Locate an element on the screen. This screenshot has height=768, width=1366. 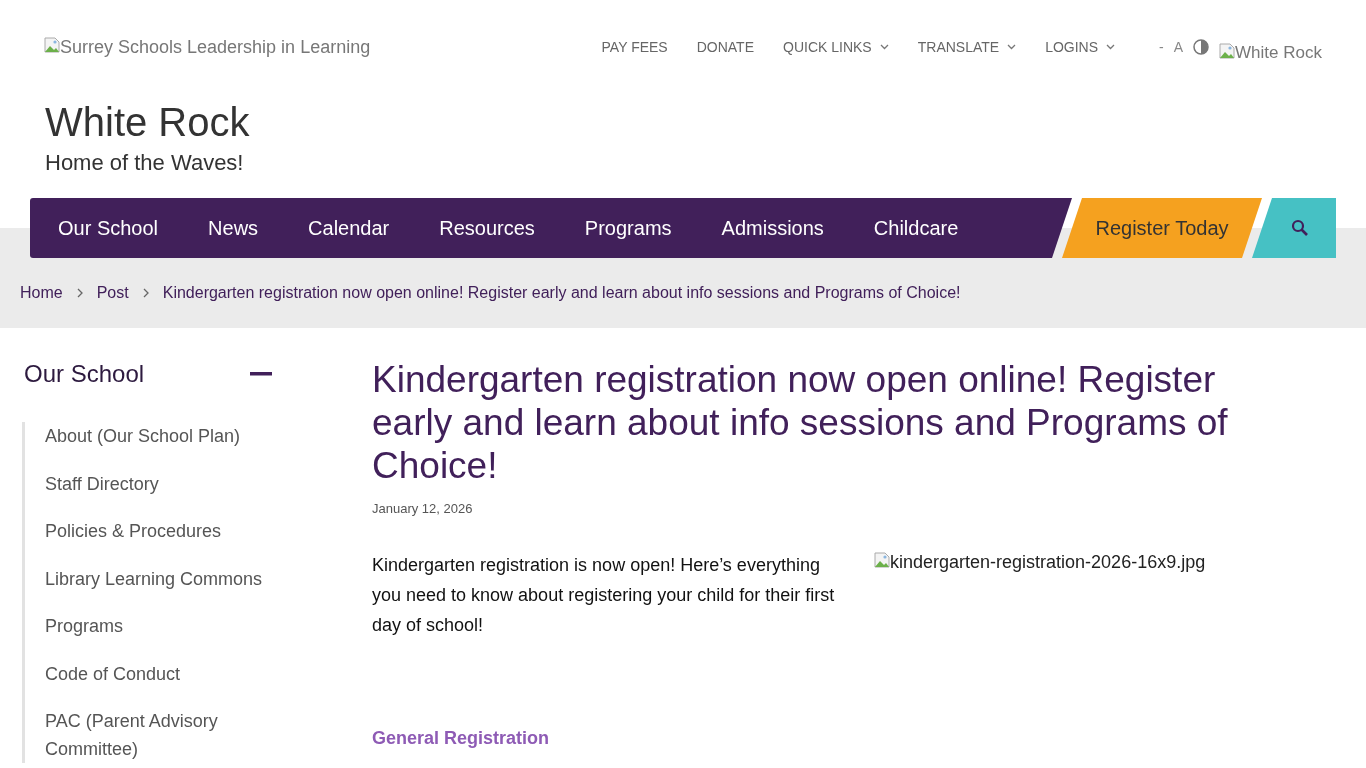
sidebar-link: Policies & Procedures is located at coordinates (159, 531).